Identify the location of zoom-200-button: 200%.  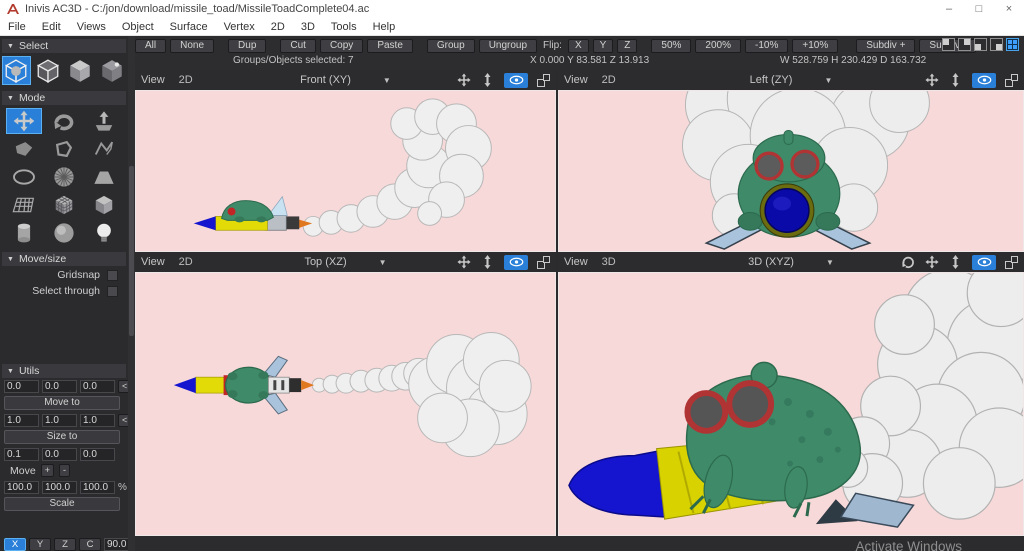
(718, 45).